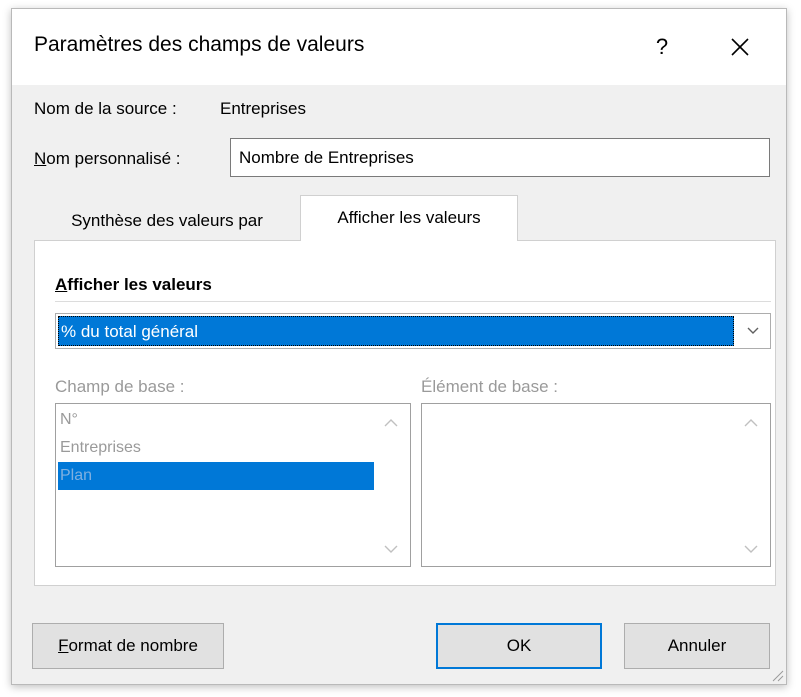  I want to click on source-name-label: Nom de la source :, so click(105, 108).